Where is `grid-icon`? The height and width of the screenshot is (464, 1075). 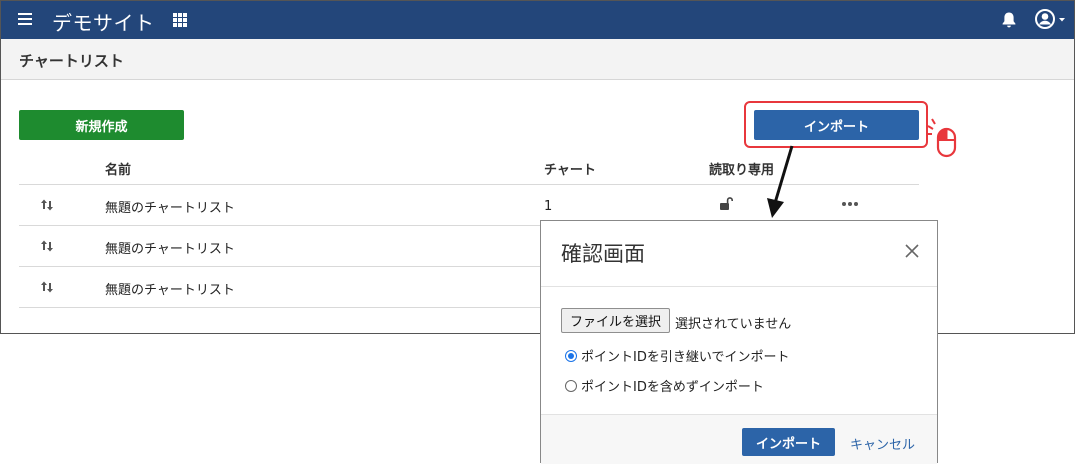
grid-icon is located at coordinates (180, 20).